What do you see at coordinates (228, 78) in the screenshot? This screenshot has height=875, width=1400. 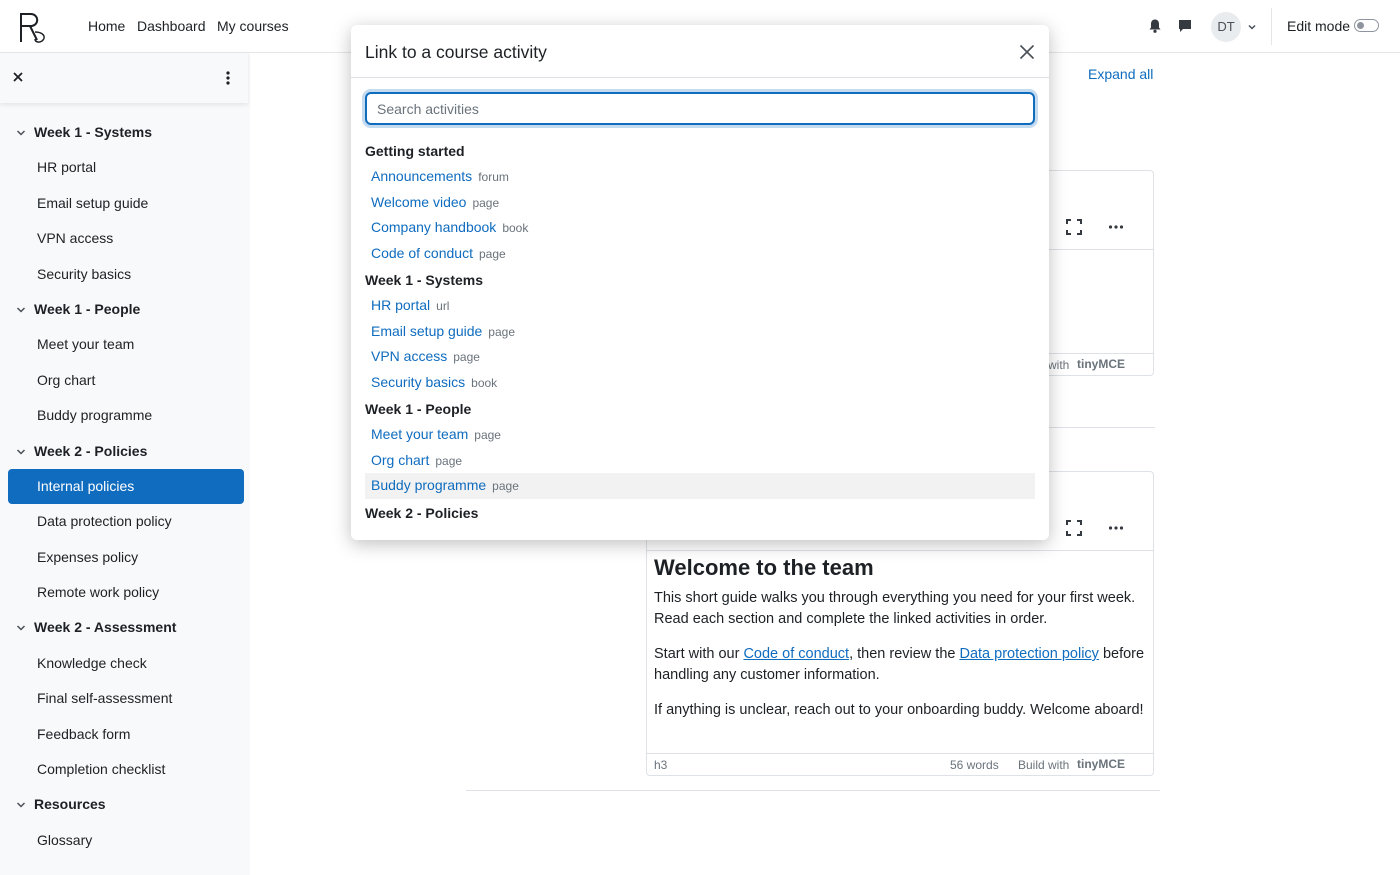 I see `kebab-menu-icon` at bounding box center [228, 78].